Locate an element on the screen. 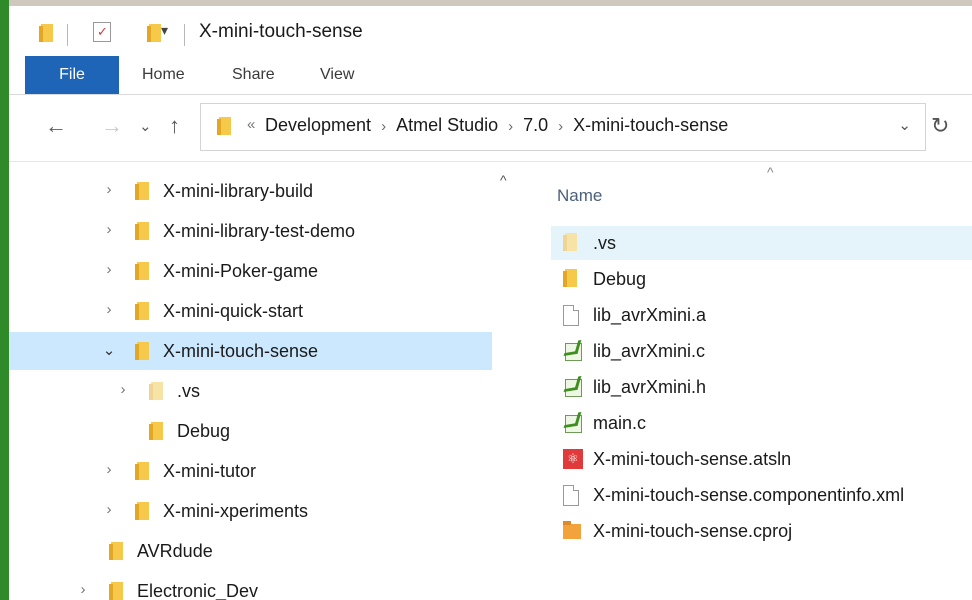  file-row: ⚛ X-mini-touch-sense.atsln is located at coordinates (761, 459).